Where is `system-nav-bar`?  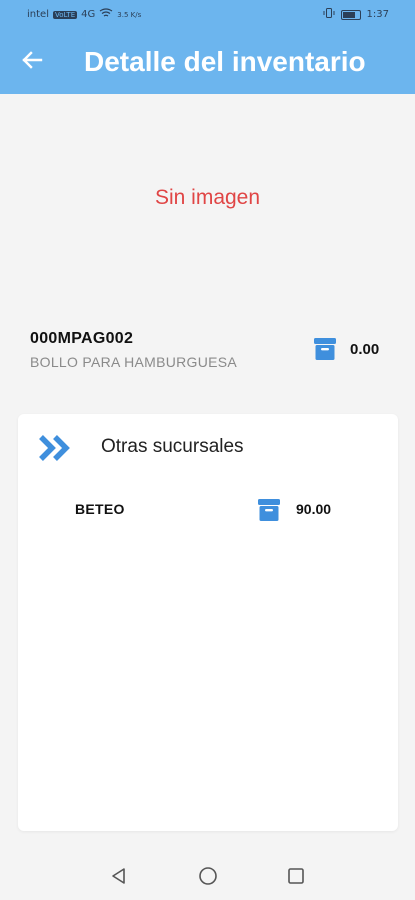 system-nav-bar is located at coordinates (207, 876).